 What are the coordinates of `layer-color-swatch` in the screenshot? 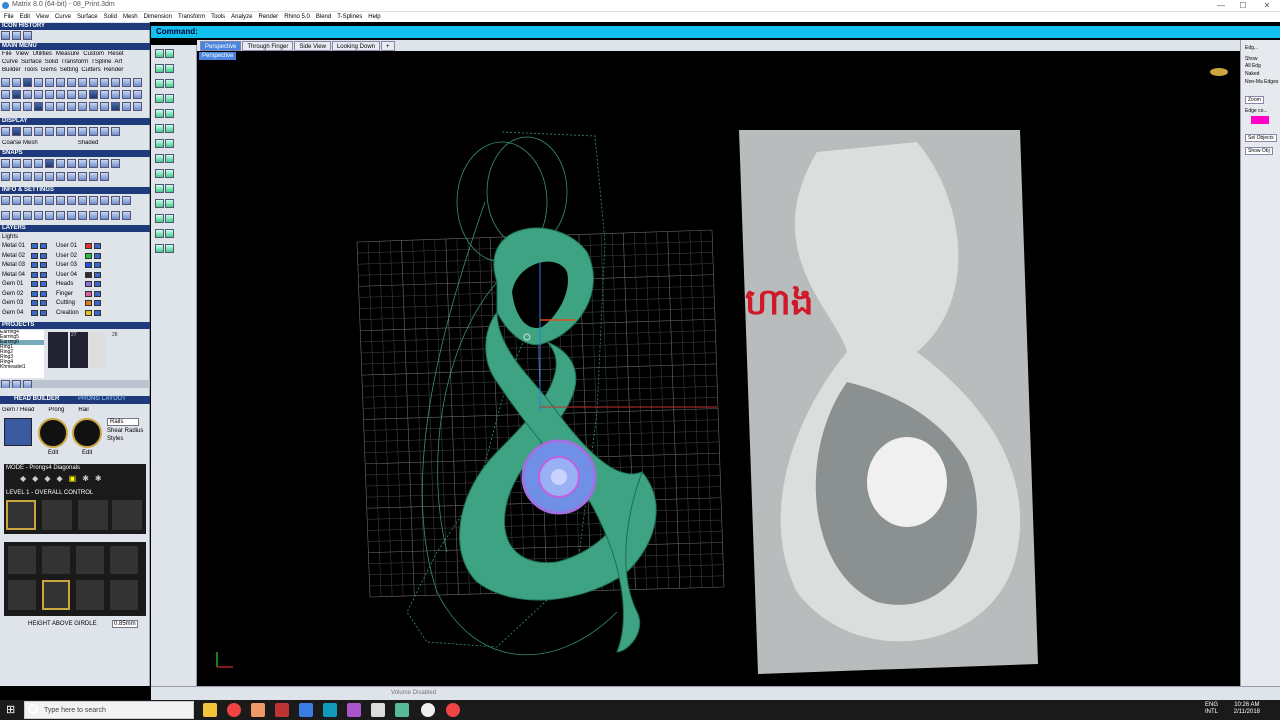 It's located at (88, 265).